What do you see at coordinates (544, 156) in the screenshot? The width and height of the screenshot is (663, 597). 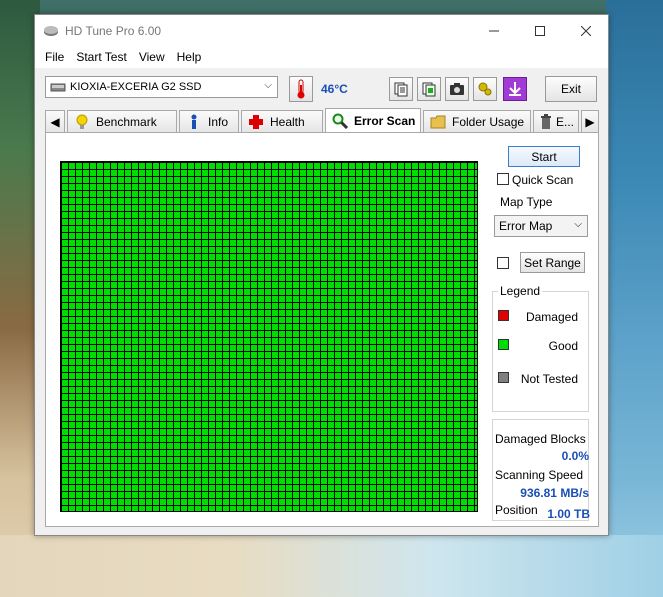 I see `start-button: Start` at bounding box center [544, 156].